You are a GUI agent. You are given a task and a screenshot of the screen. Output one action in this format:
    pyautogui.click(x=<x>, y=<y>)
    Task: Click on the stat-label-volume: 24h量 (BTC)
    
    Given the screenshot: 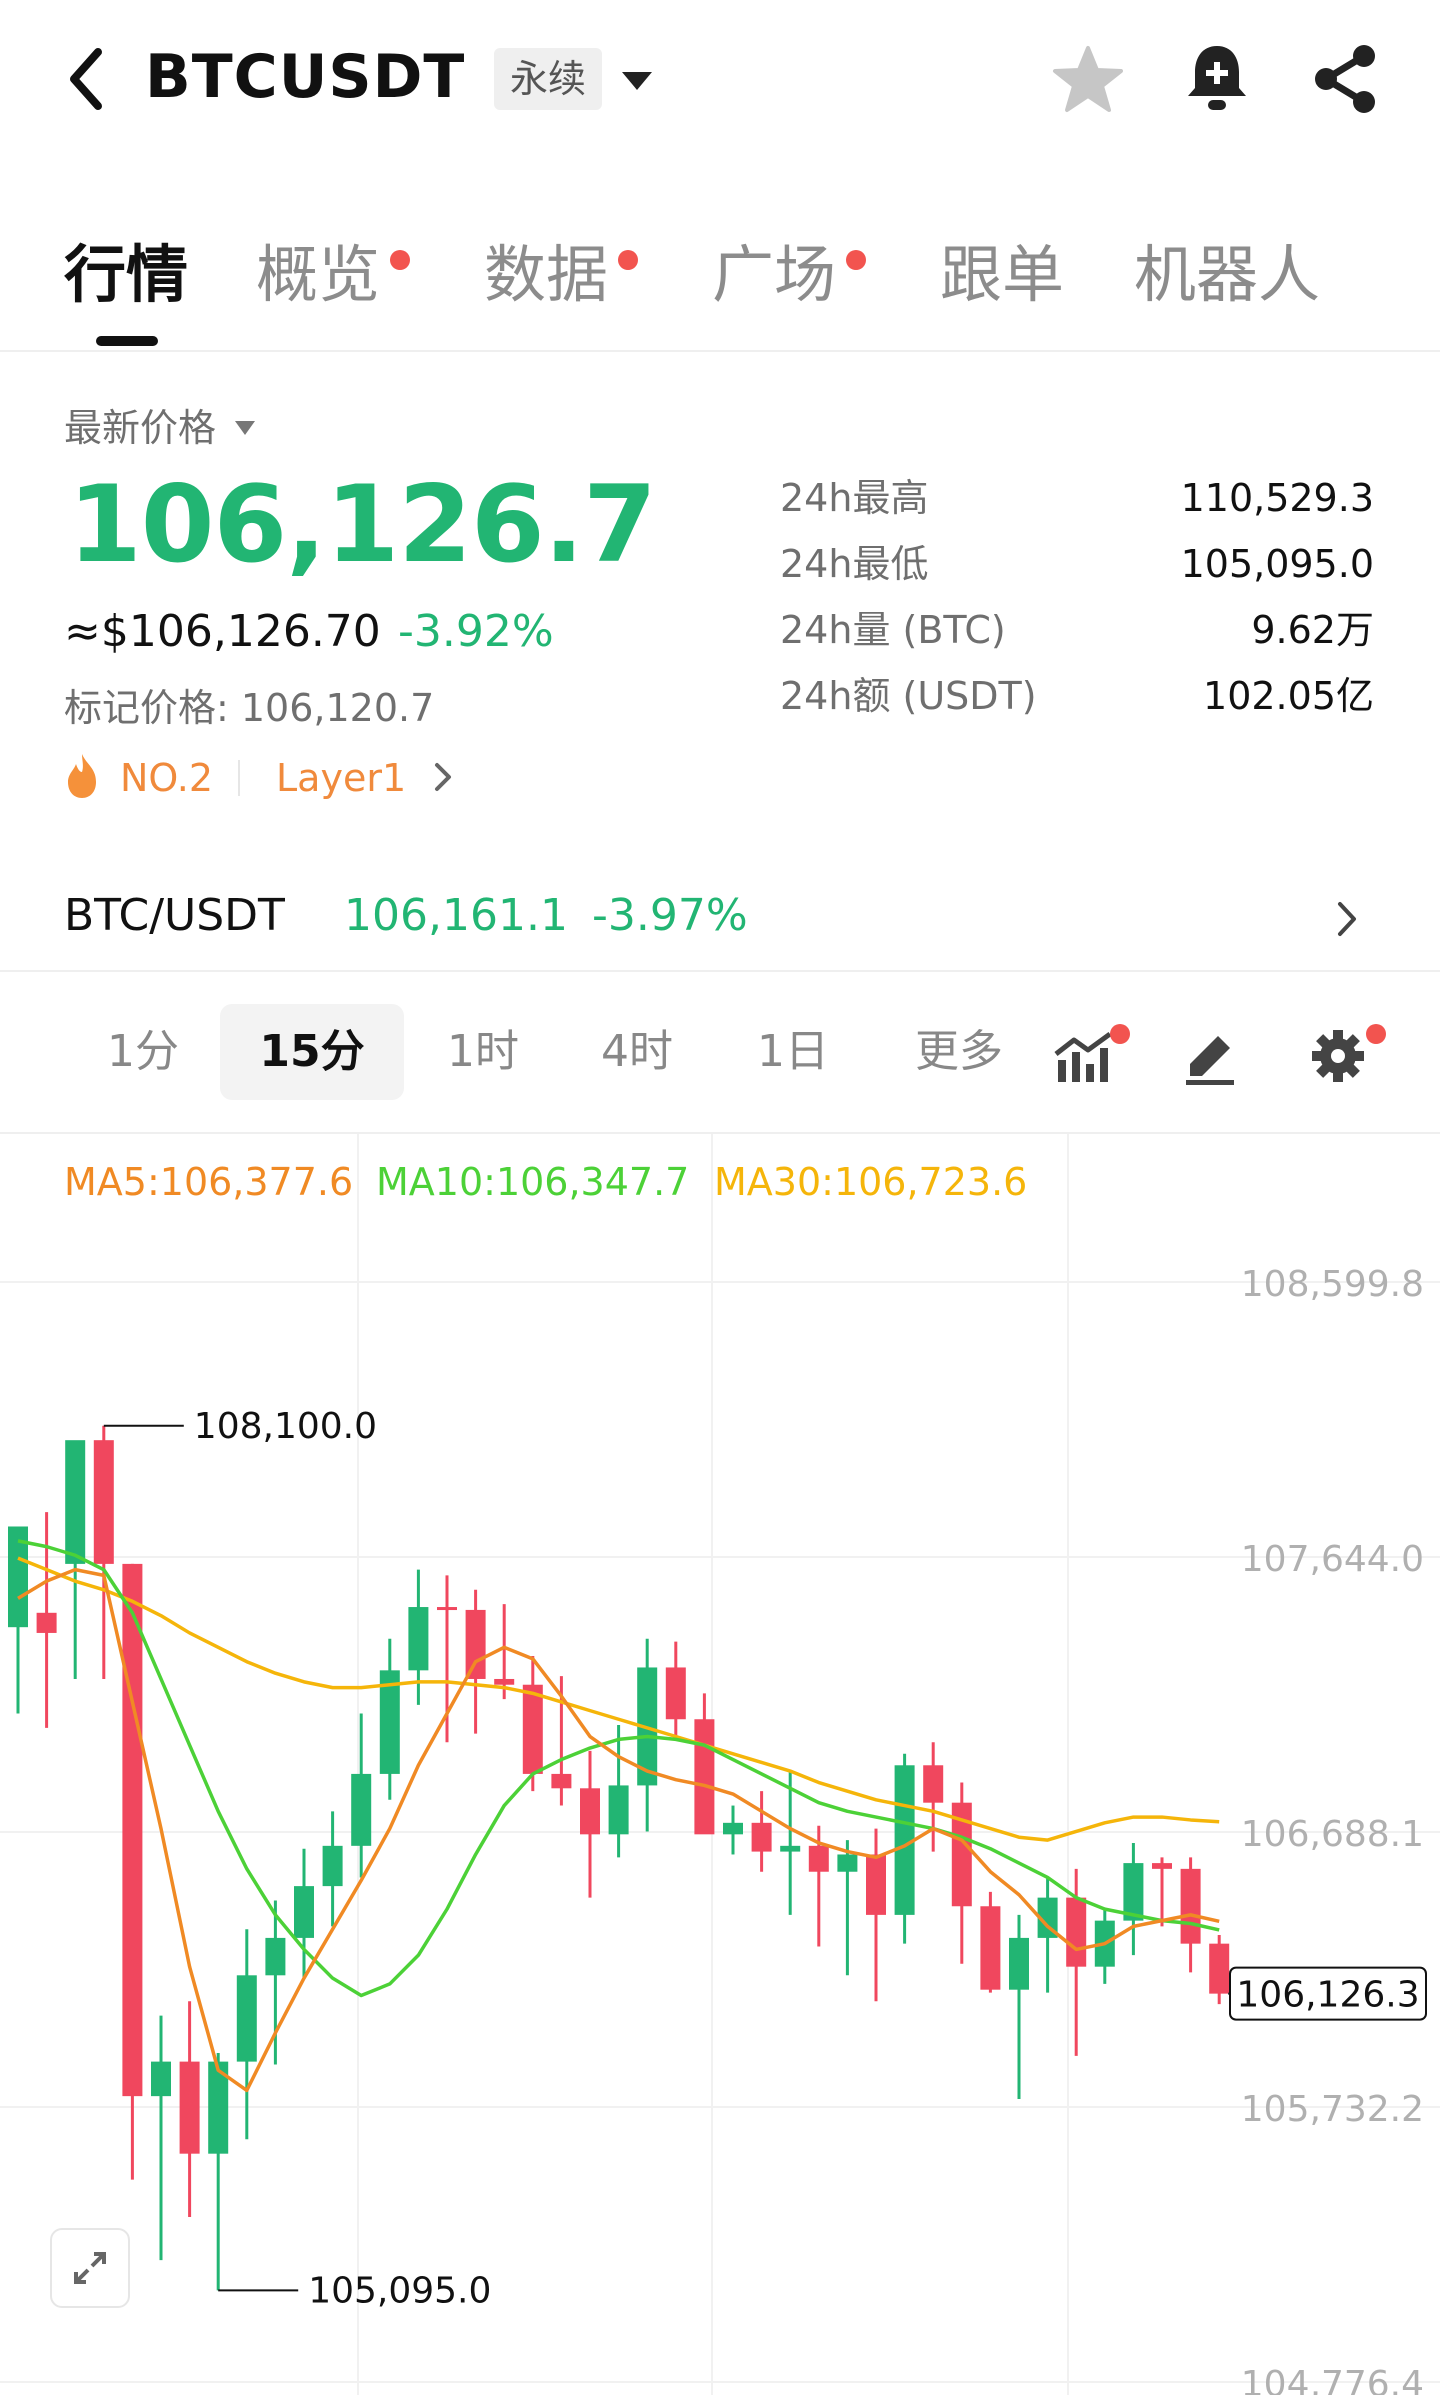 What is the action you would take?
    pyautogui.click(x=893, y=630)
    